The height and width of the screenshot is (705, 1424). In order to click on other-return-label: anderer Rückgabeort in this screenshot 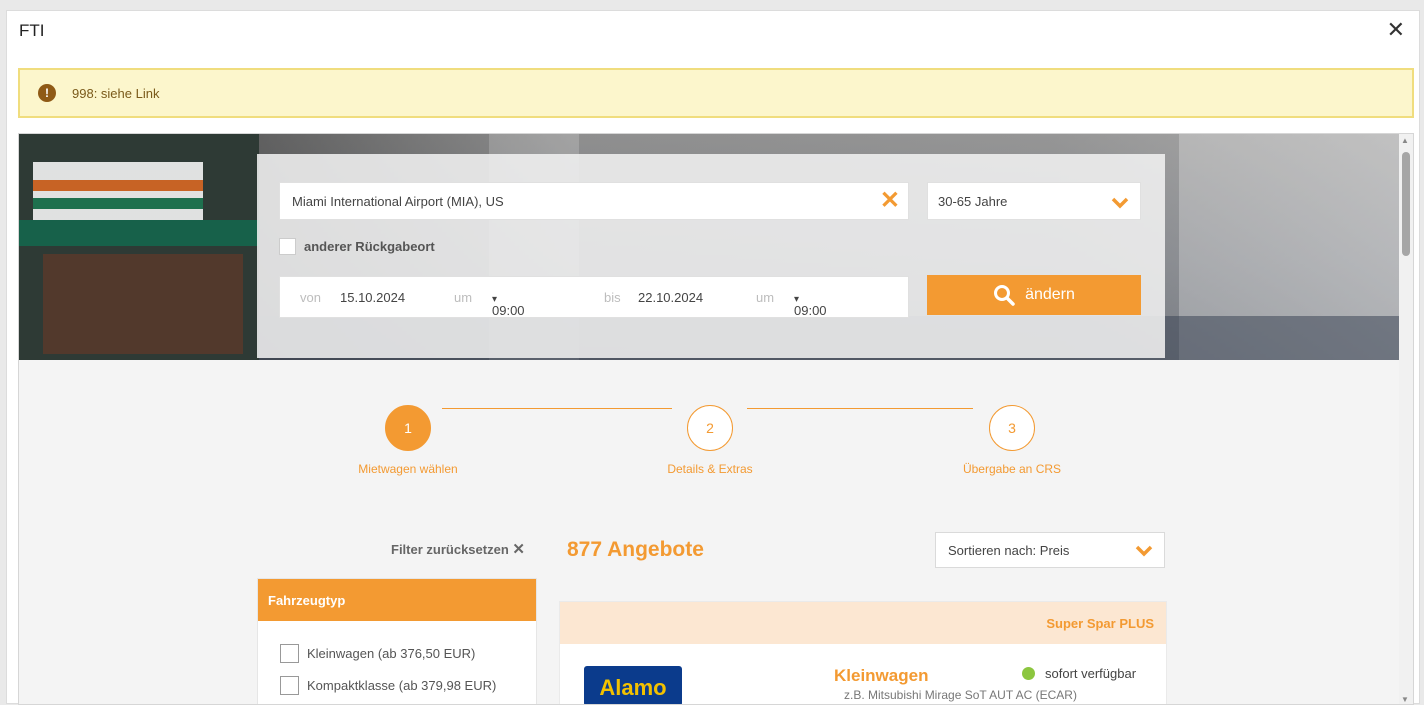, I will do `click(369, 246)`.